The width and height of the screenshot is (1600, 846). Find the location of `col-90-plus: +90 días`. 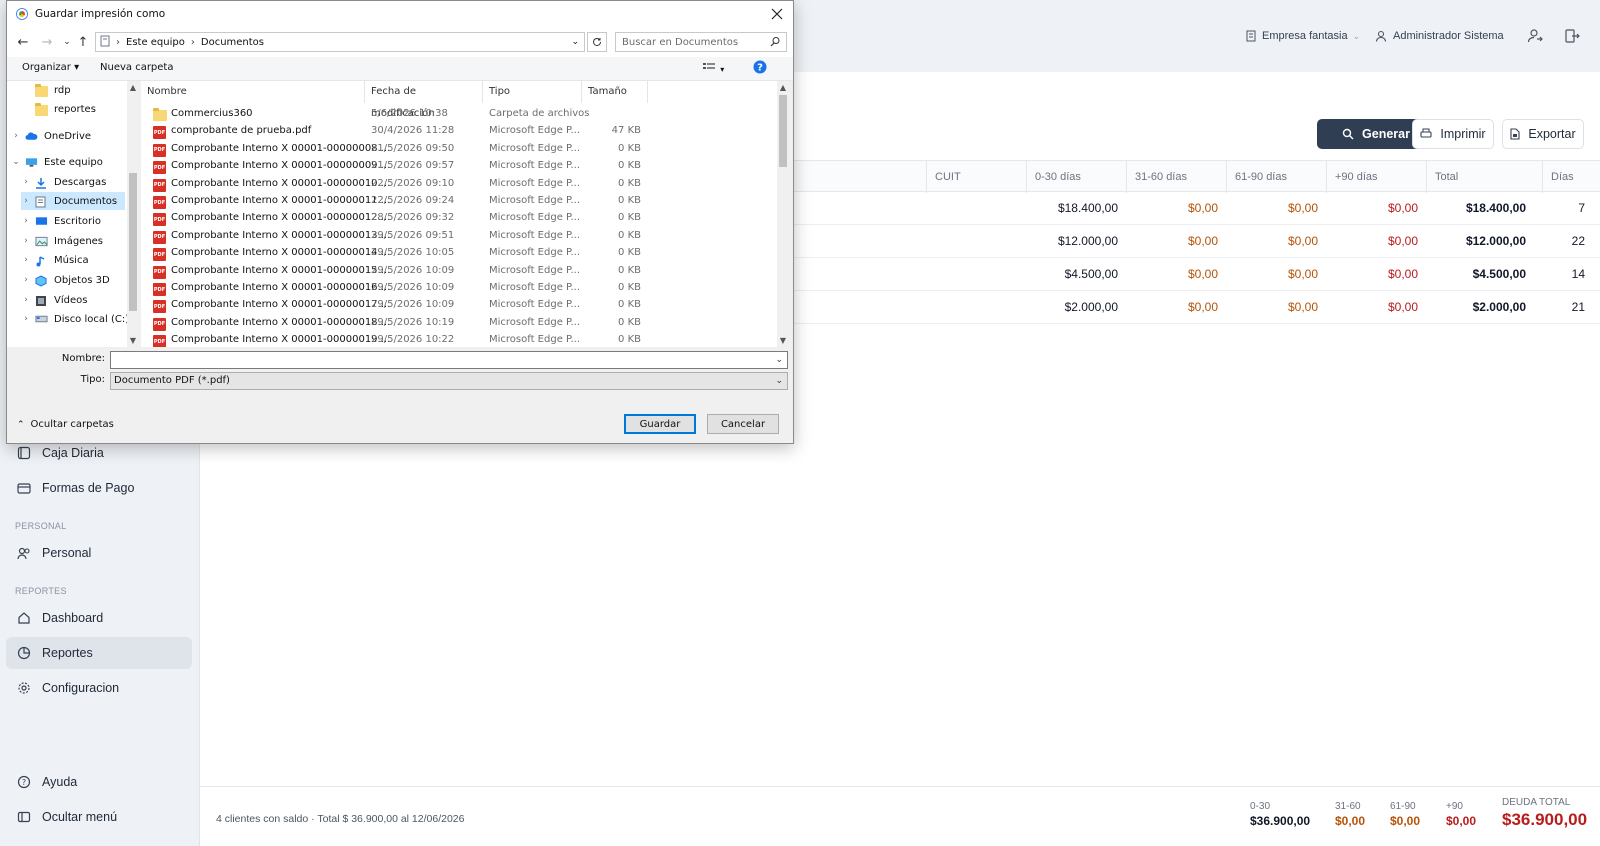

col-90-plus: +90 días is located at coordinates (1376, 177).